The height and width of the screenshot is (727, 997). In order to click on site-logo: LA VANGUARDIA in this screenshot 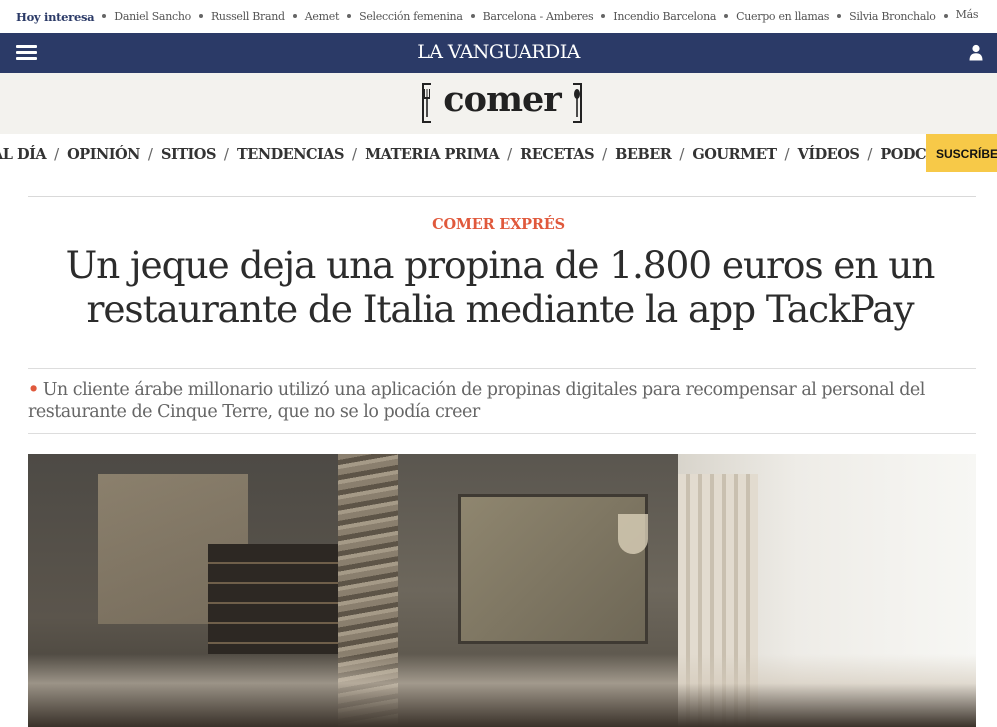, I will do `click(498, 52)`.